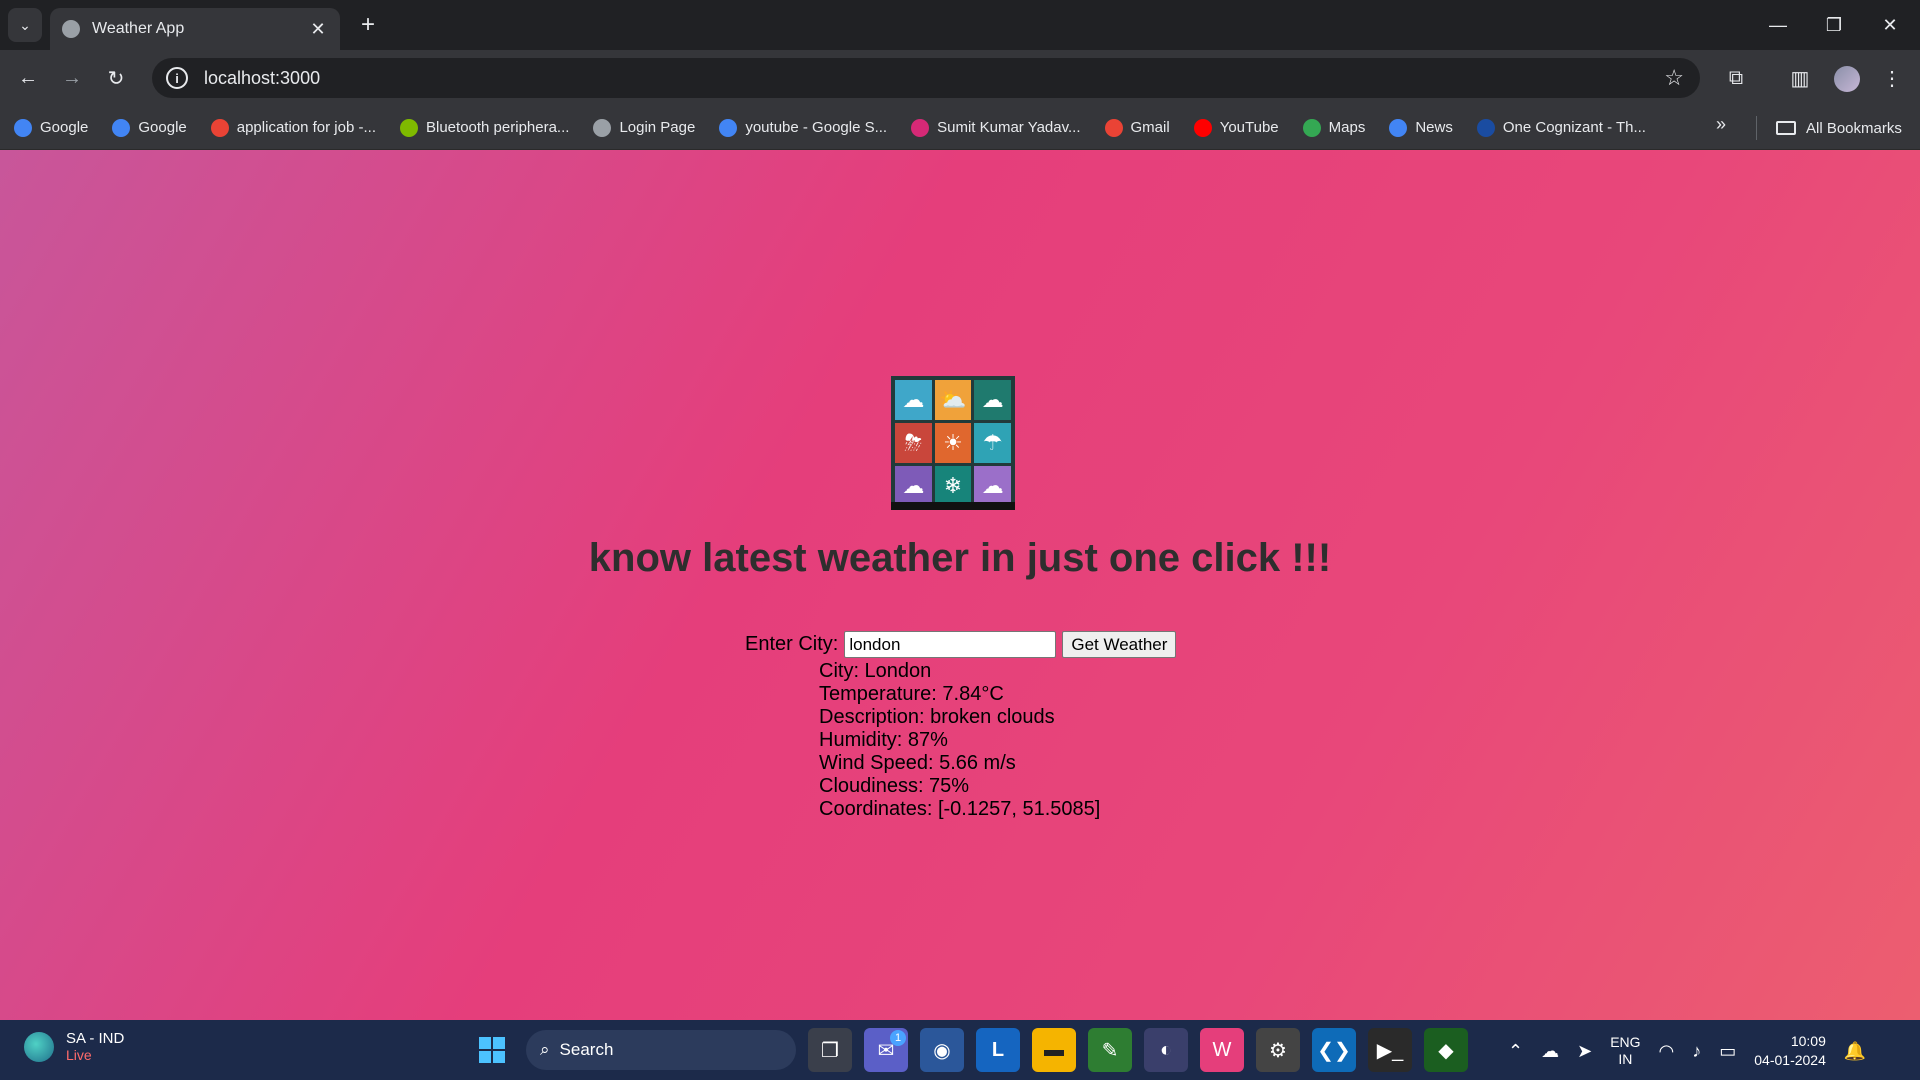 The image size is (1920, 1080). What do you see at coordinates (545, 1049) in the screenshot?
I see `search-icon: ⌕` at bounding box center [545, 1049].